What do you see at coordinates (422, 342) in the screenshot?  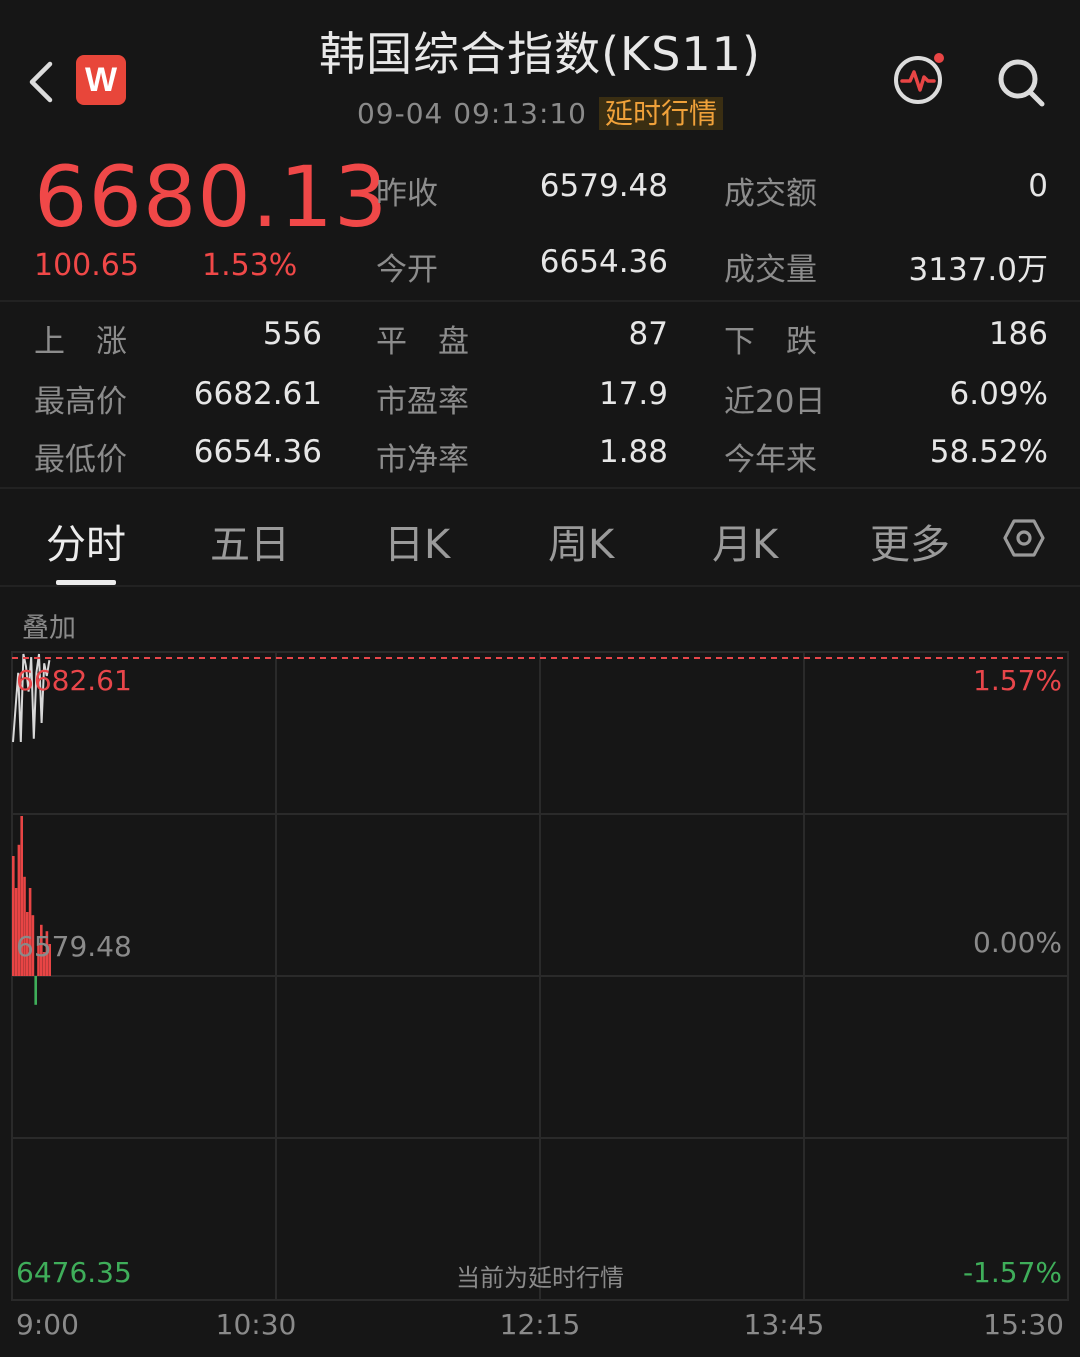 I see `flat-count-label: 平 盘` at bounding box center [422, 342].